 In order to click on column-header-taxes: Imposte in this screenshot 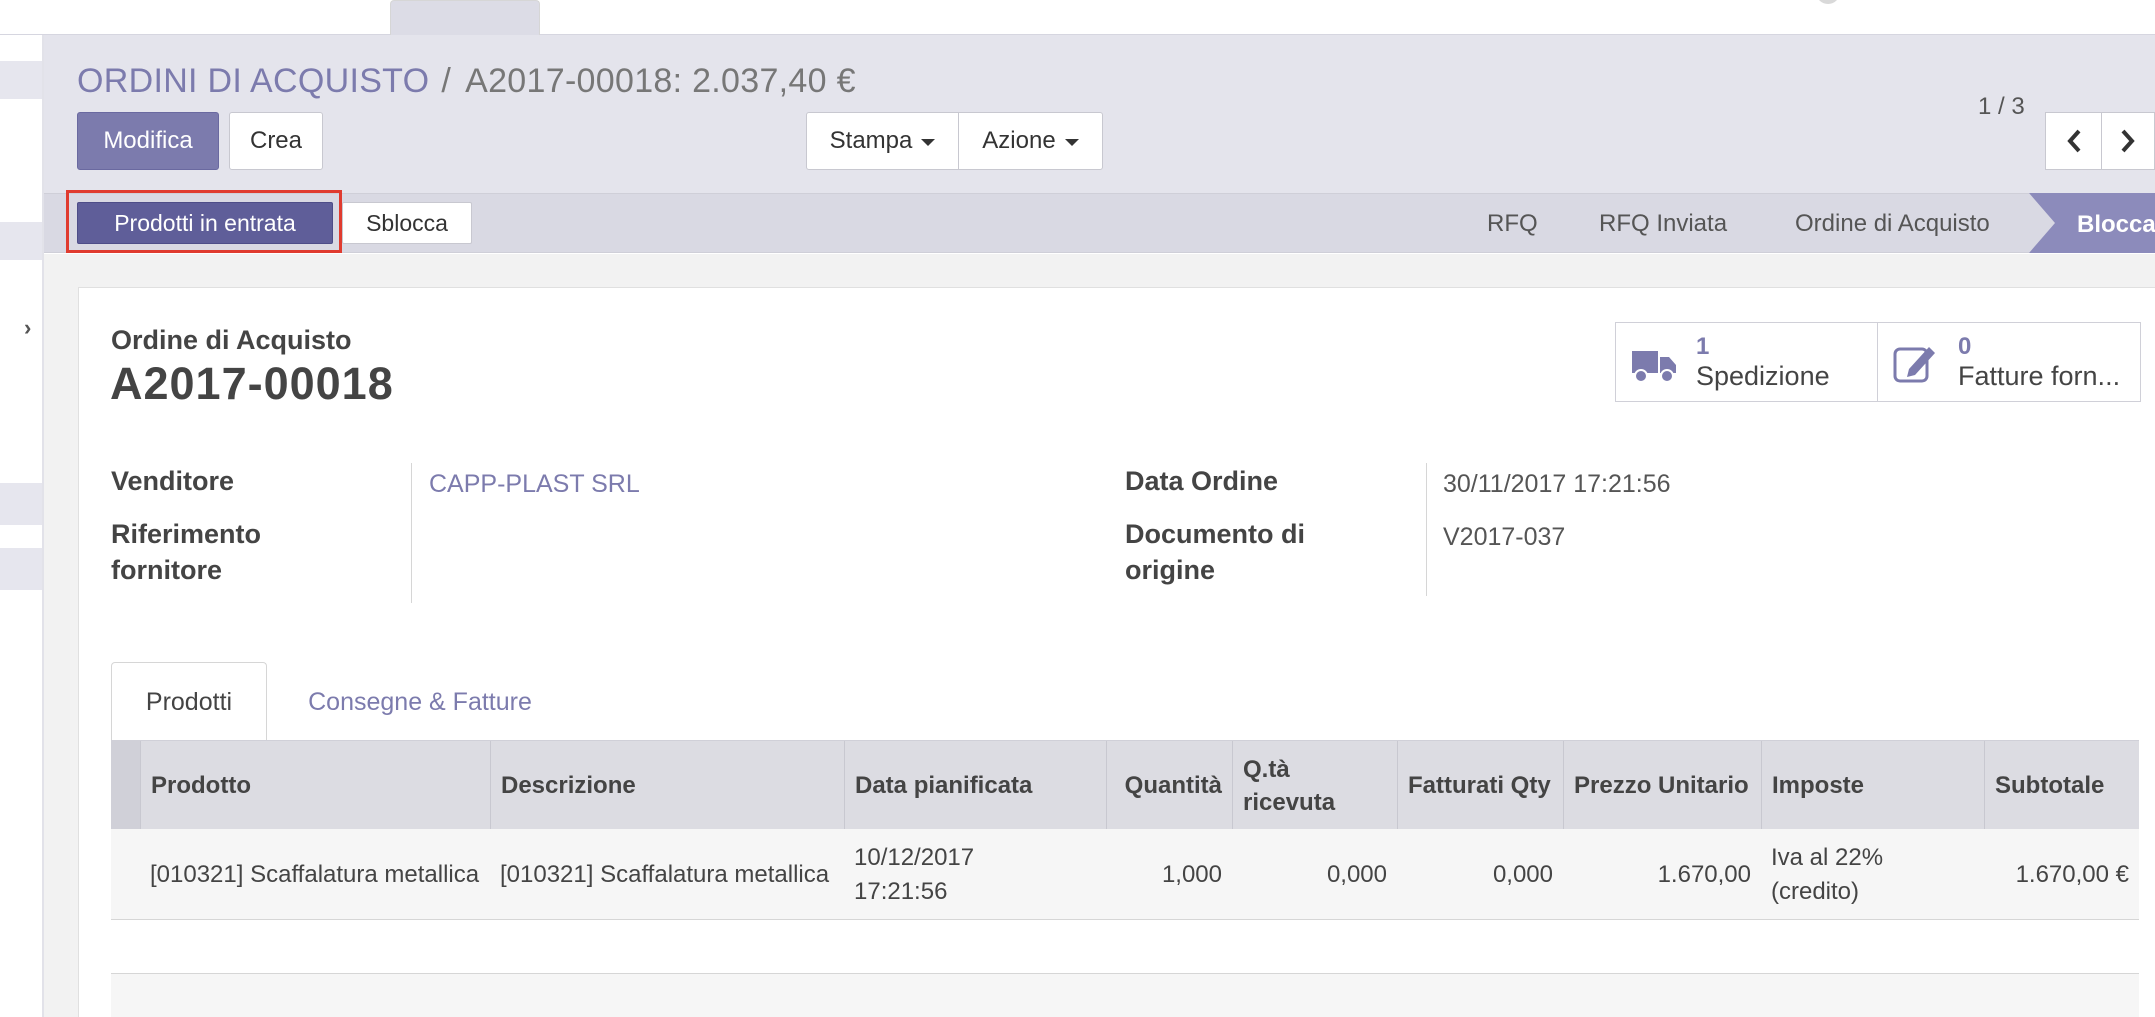, I will do `click(1872, 785)`.